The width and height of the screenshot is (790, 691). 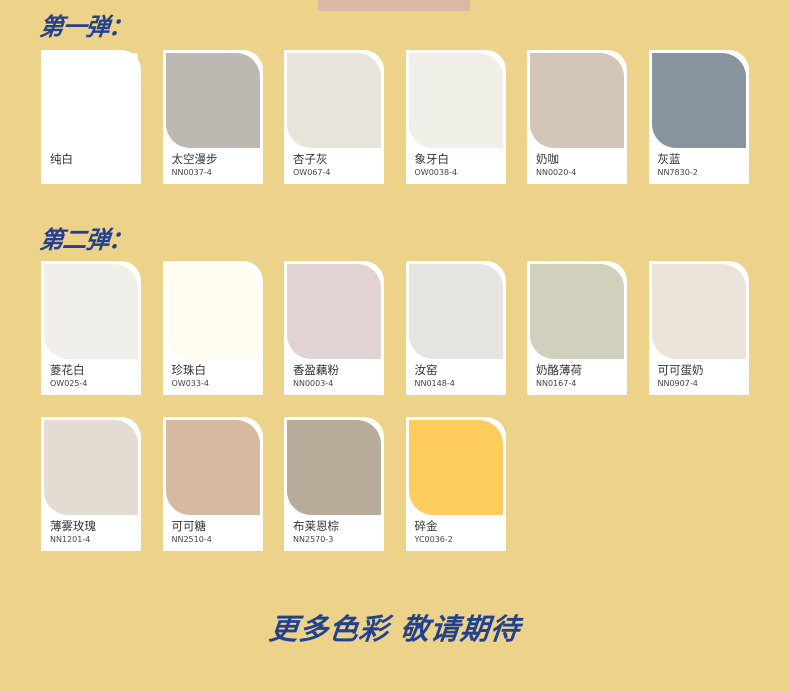 I want to click on color-code: NN7830-2, so click(x=677, y=172).